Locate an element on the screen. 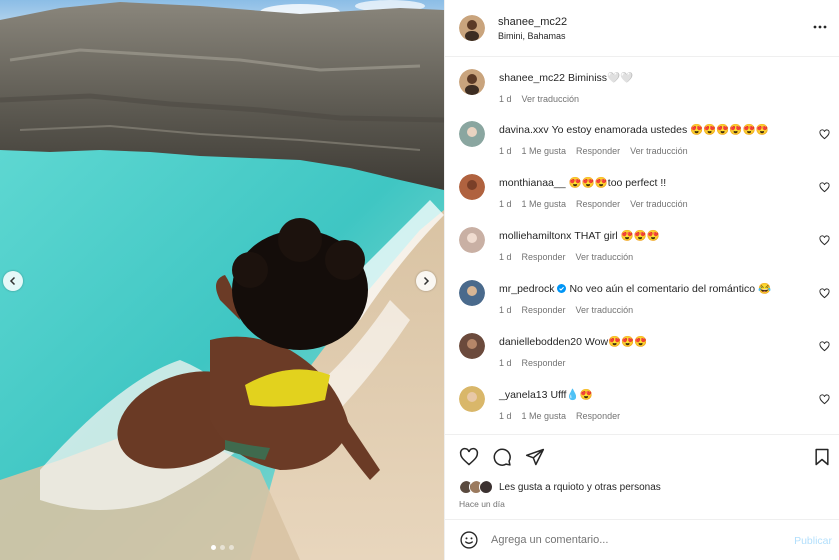  liked-by: Les gusta a rquioto y otras personas is located at coordinates (560, 487).